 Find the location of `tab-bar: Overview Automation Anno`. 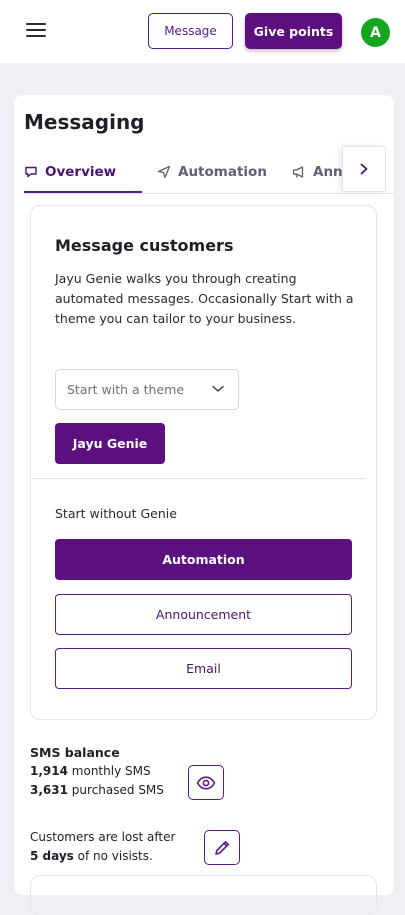

tab-bar: Overview Automation Anno is located at coordinates (204, 172).